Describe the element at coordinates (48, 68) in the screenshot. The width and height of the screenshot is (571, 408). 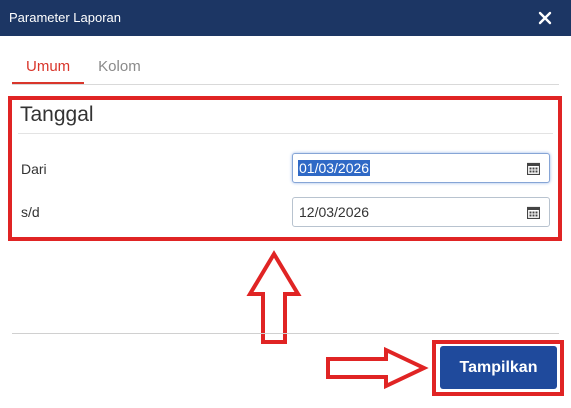
I see `tab-umum: Umum` at that location.